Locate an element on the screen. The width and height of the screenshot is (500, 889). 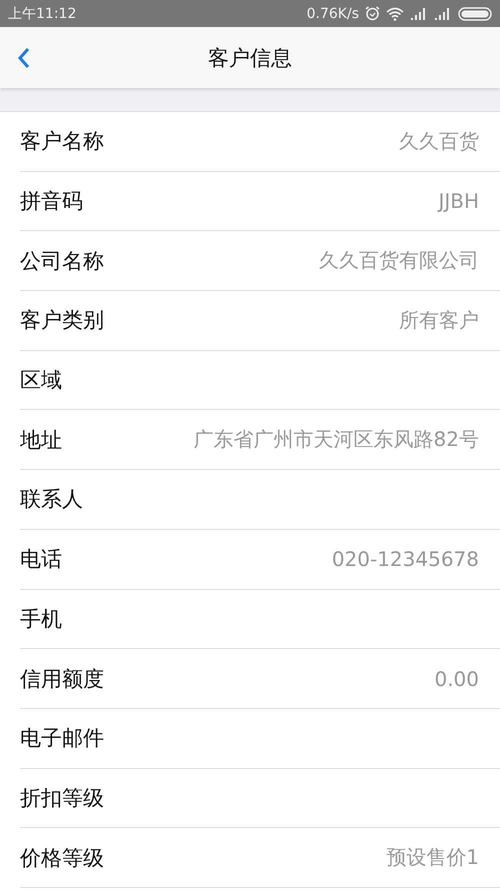
field-label: 公司名称 is located at coordinates (62, 261).